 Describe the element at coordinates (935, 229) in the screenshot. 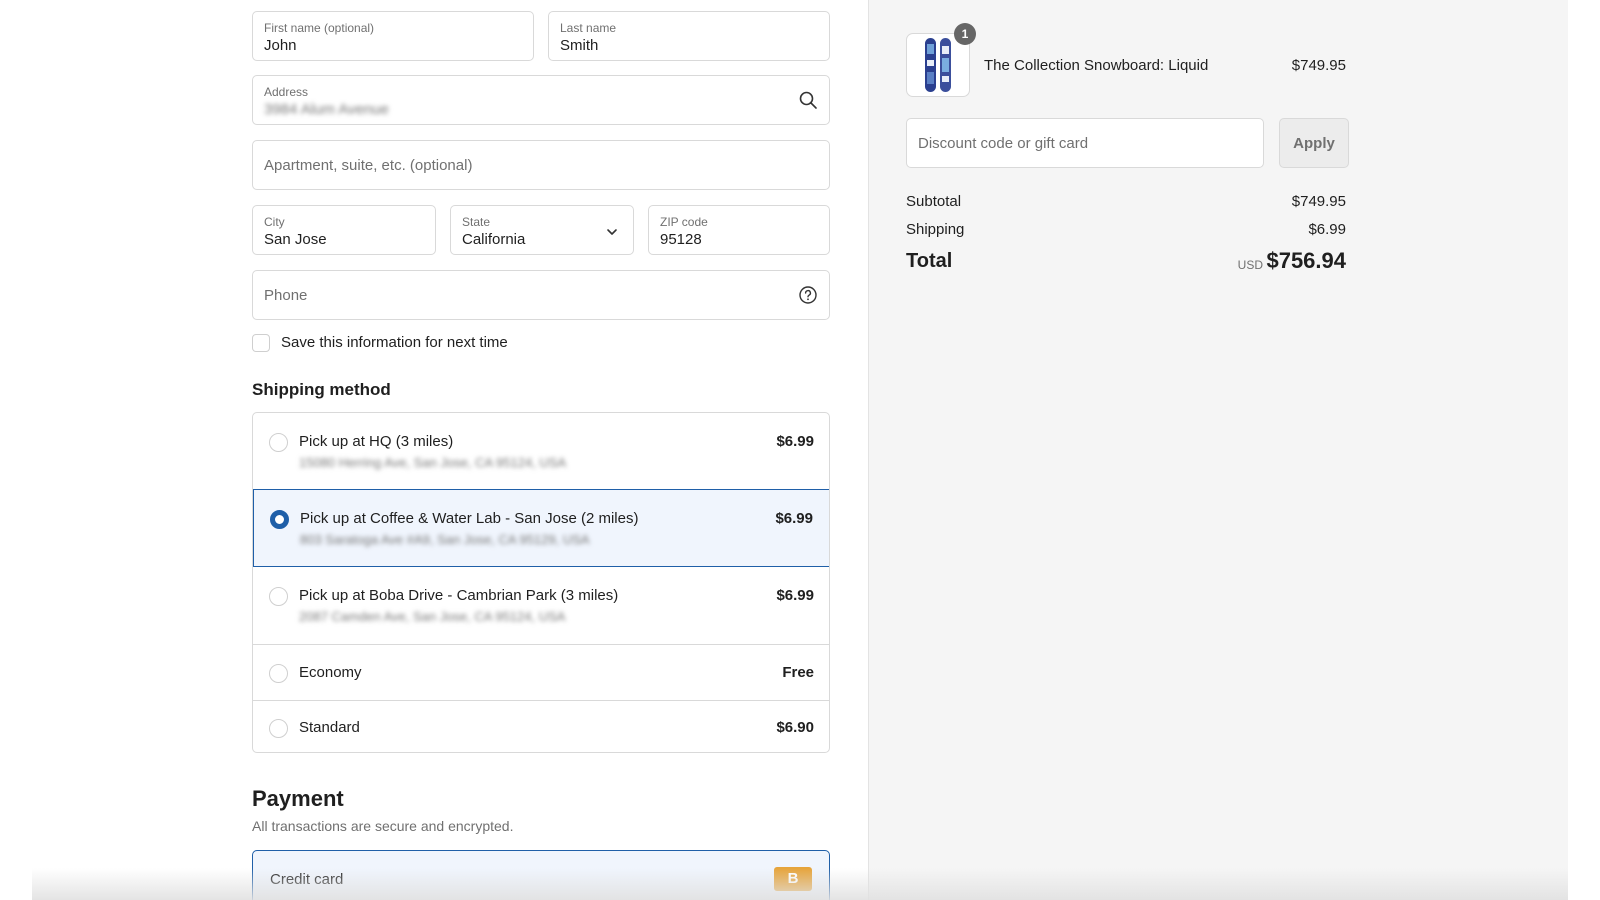

I see `shipping-label: Shipping` at that location.